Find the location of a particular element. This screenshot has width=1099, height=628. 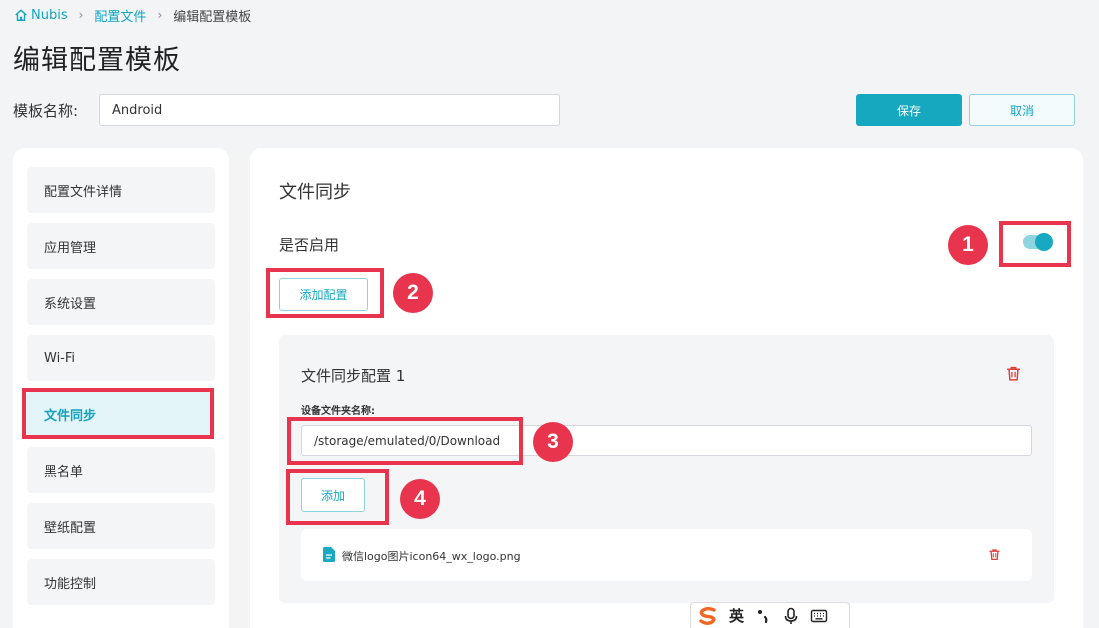

sidebar-item-profile-details: 配置文件详情 is located at coordinates (121, 190).